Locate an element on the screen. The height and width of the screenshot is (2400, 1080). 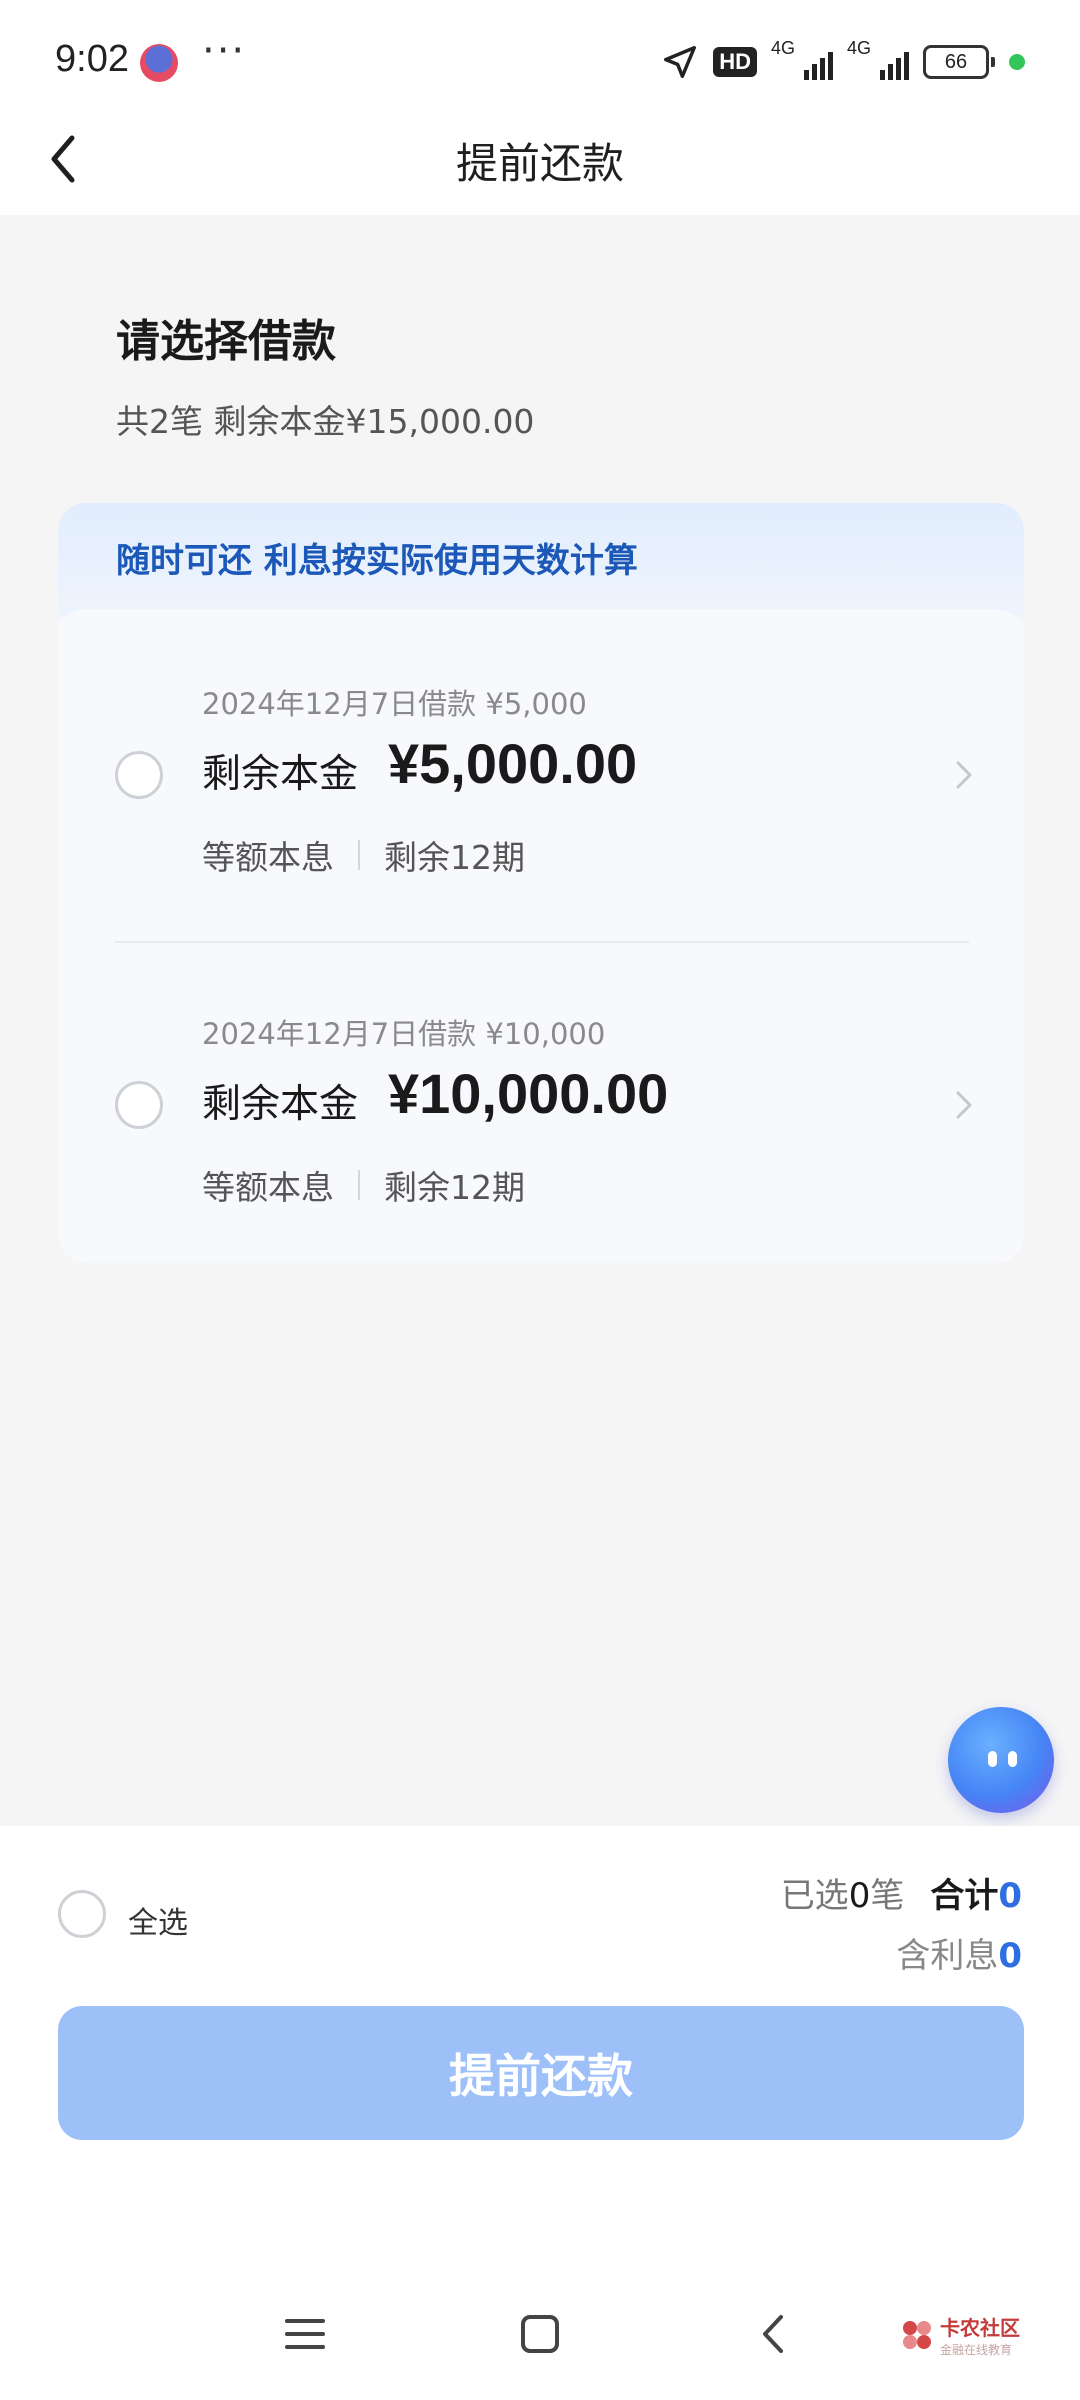
interest-value: 0 is located at coordinates (1010, 1956).